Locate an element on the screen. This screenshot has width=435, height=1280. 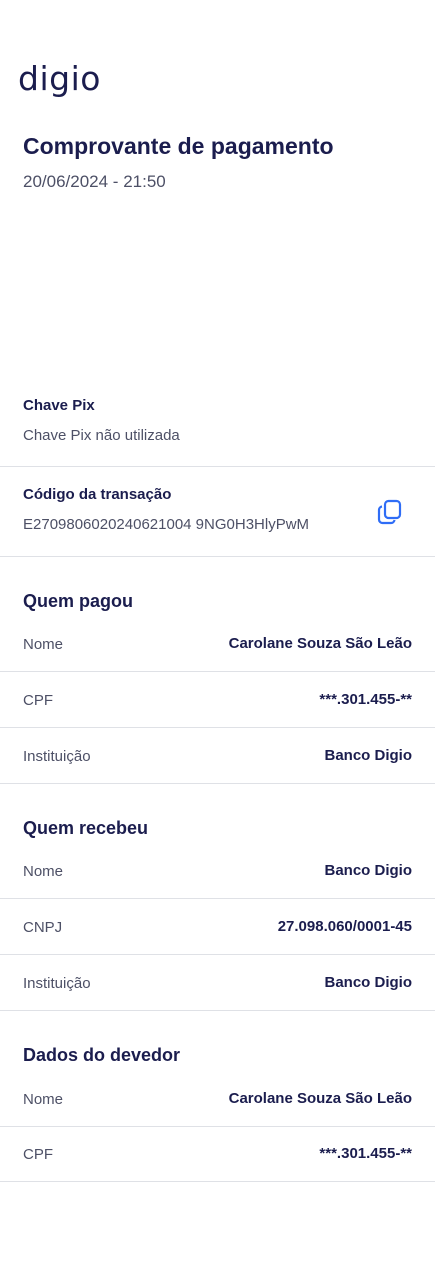
debtor-cpf-value: ***.301.455-** is located at coordinates (365, 1153).